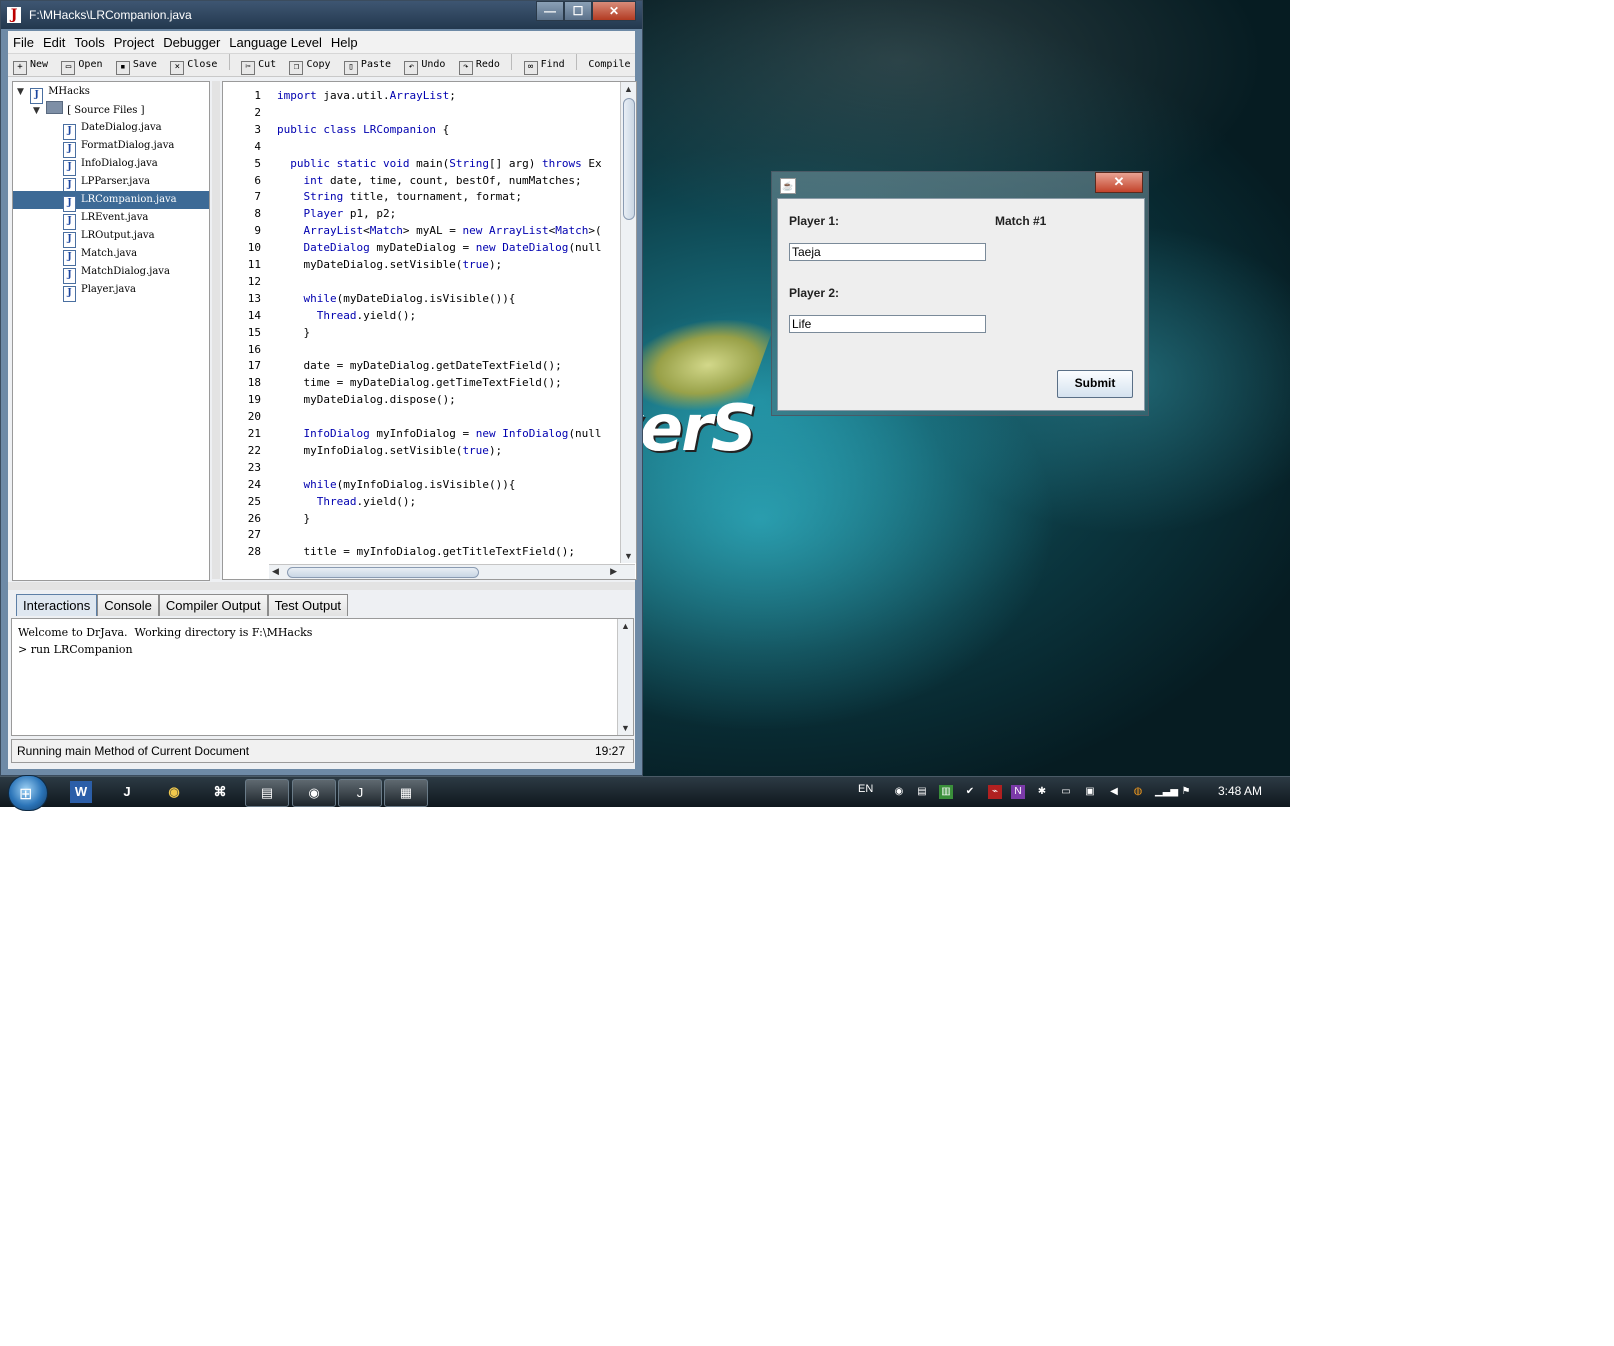  I want to click on tree-file: J LREvent.java, so click(111, 219).